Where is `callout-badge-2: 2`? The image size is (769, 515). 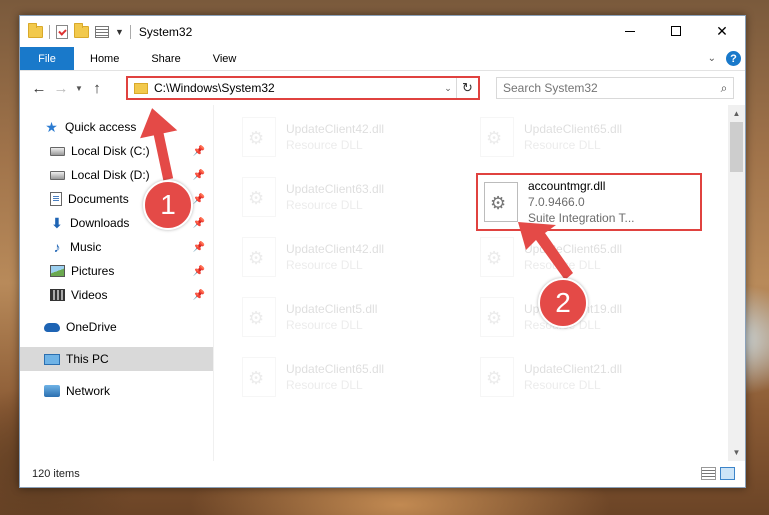
callout-badge-2: 2 is located at coordinates (563, 303).